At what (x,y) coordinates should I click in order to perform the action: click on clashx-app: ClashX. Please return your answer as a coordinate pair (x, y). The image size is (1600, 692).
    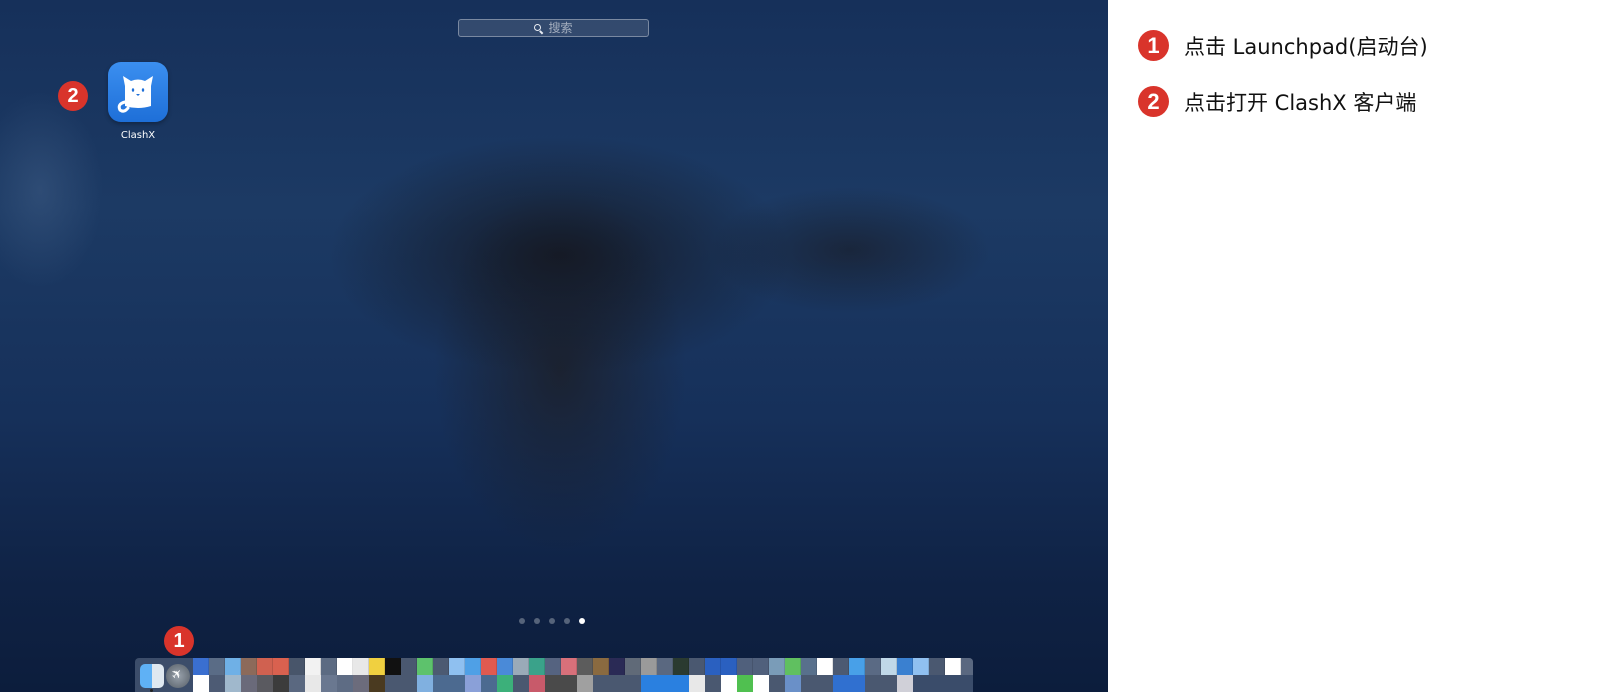
    Looking at the image, I should click on (138, 101).